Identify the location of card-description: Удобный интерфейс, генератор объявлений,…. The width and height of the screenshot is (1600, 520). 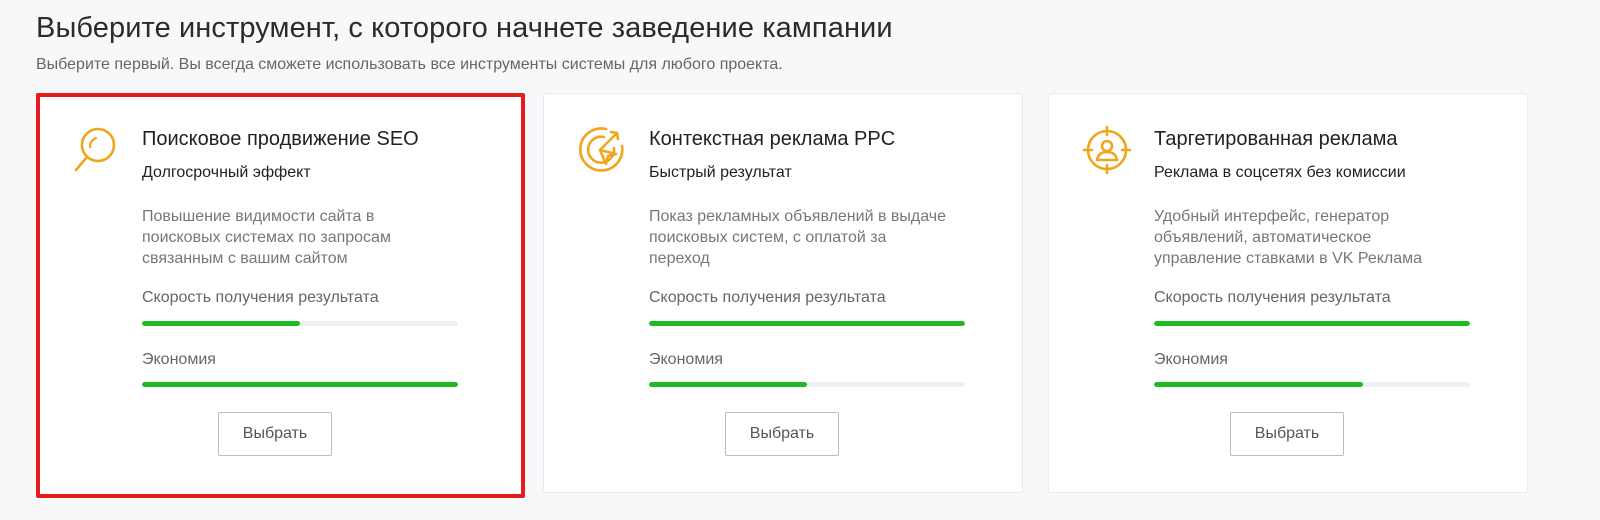
(1288, 237).